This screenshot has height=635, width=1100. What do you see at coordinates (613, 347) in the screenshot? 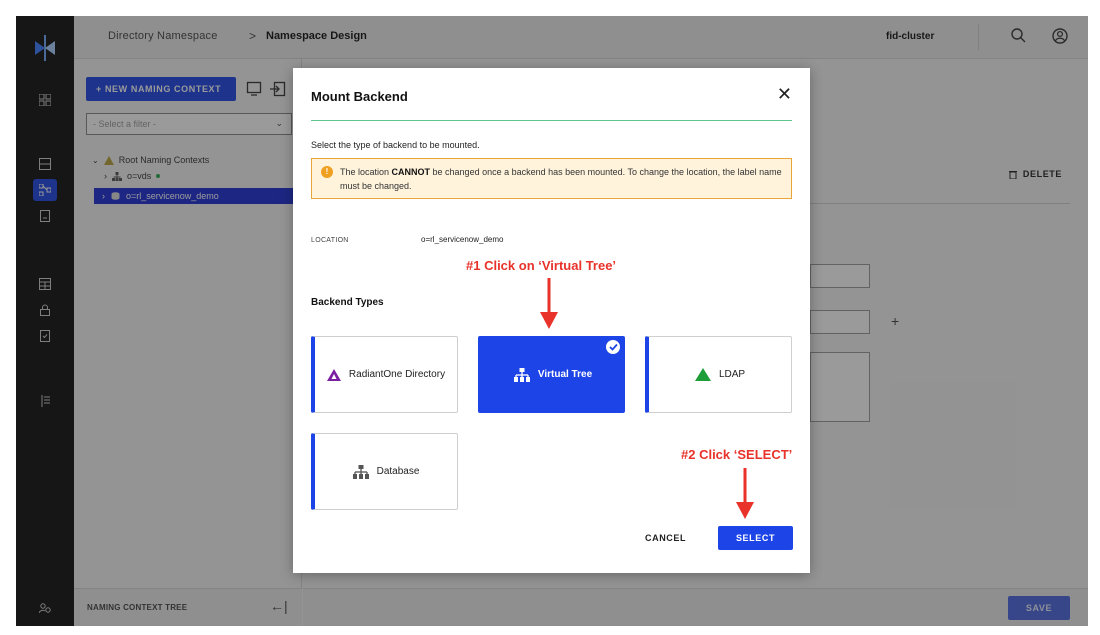
I see `check-icon` at bounding box center [613, 347].